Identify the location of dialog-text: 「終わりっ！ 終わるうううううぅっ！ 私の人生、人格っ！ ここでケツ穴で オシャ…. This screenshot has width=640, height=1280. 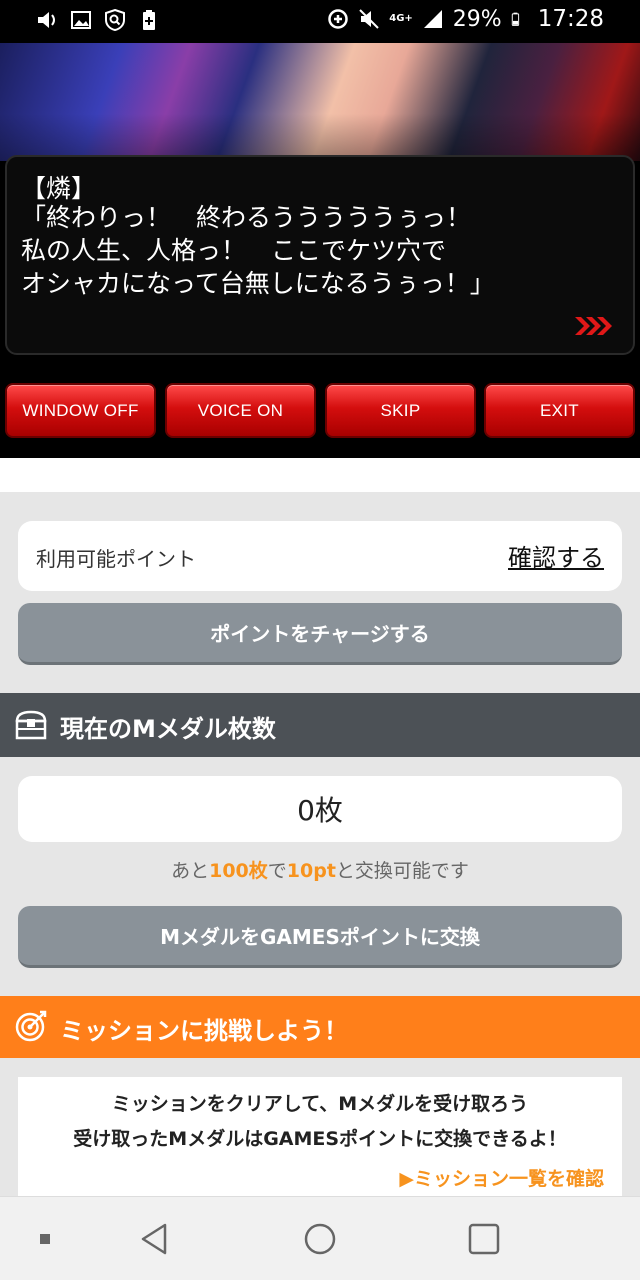
(258, 250).